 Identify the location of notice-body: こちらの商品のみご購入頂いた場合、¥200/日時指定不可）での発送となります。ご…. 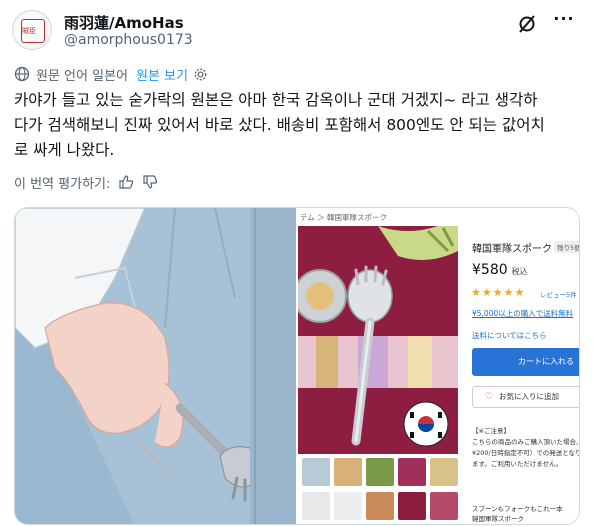
(526, 453).